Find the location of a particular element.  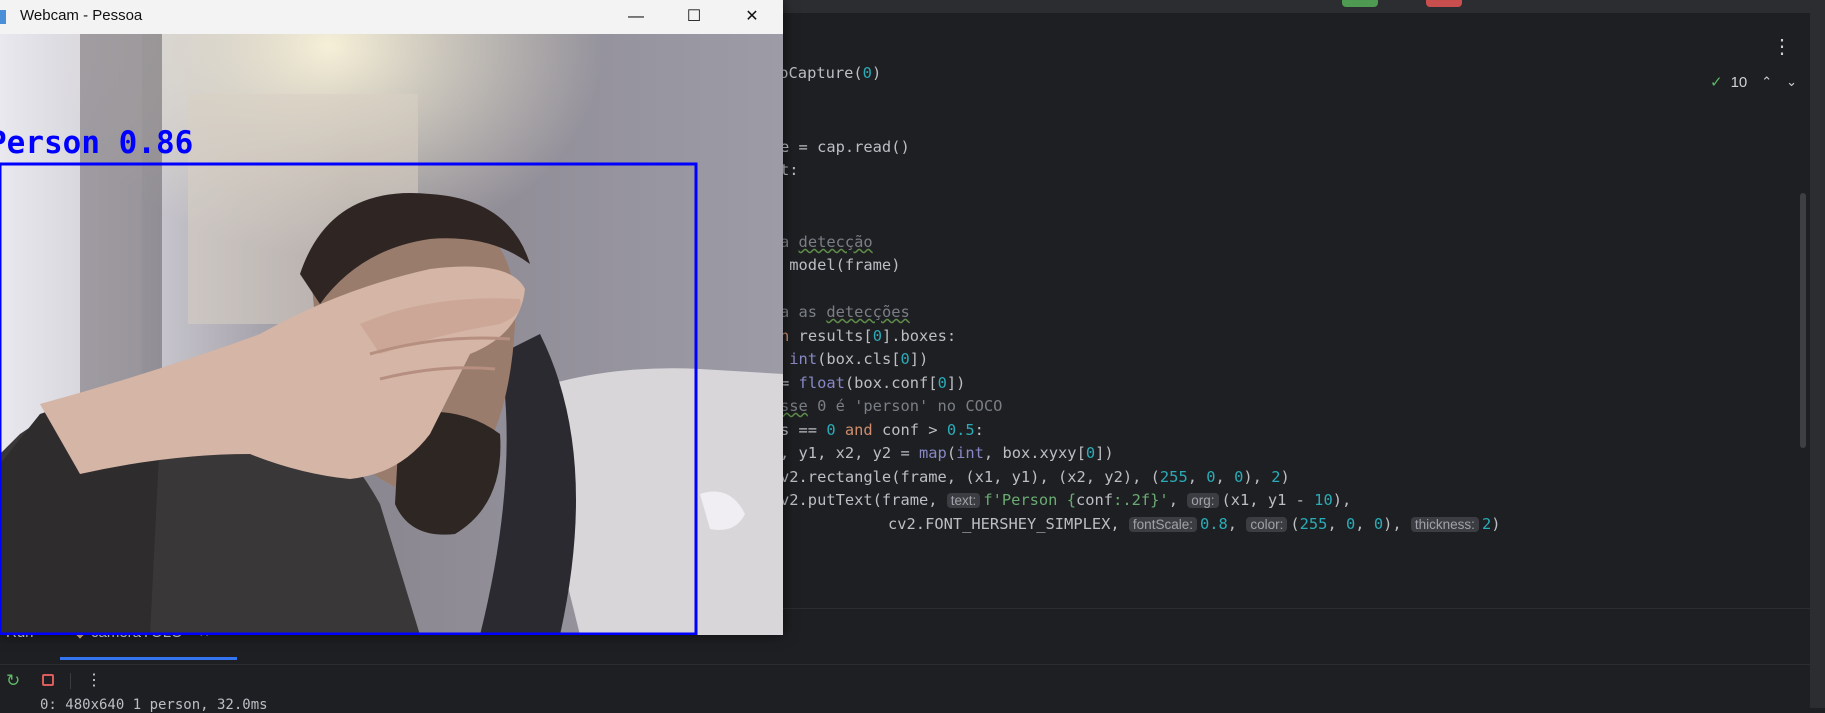

code-line: a as detecções is located at coordinates (845, 312).